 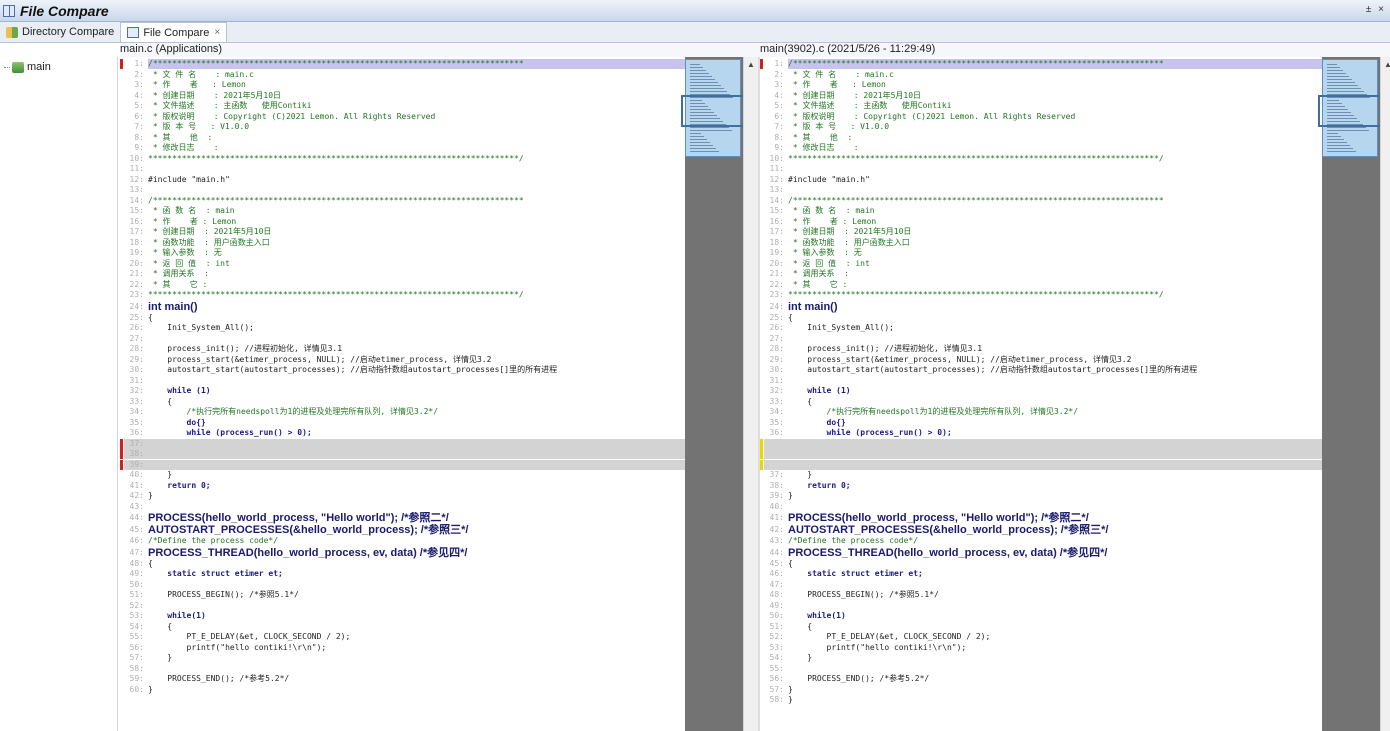 I want to click on line-number: 1:, so click(x=139, y=63).